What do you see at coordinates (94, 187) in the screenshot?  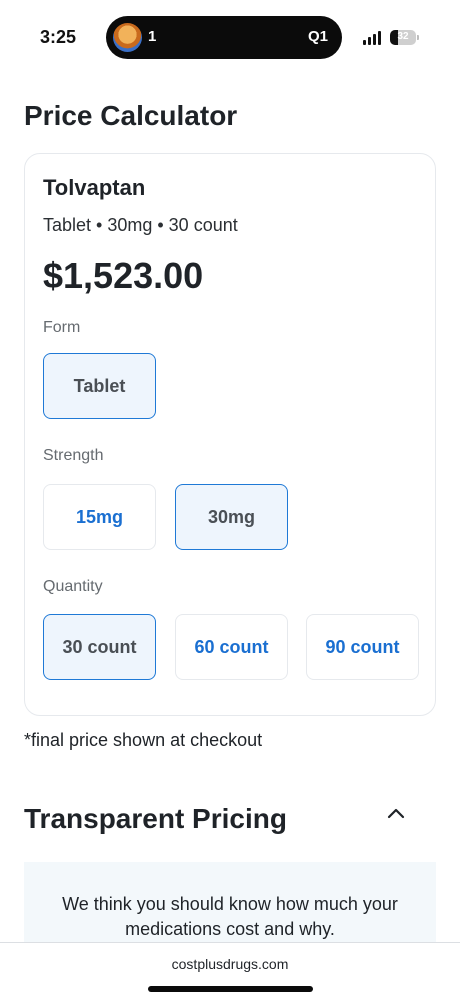 I see `drug-name: Tolvaptan` at bounding box center [94, 187].